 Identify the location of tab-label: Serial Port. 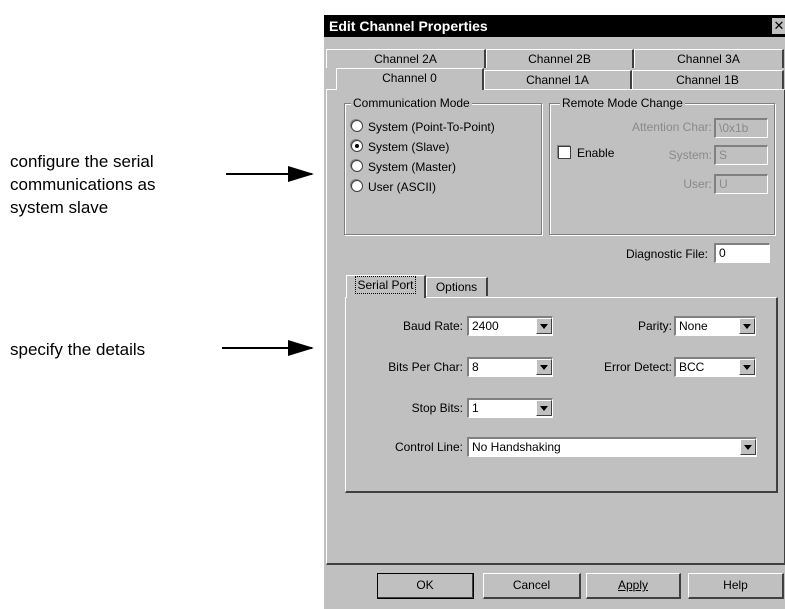
(385, 285).